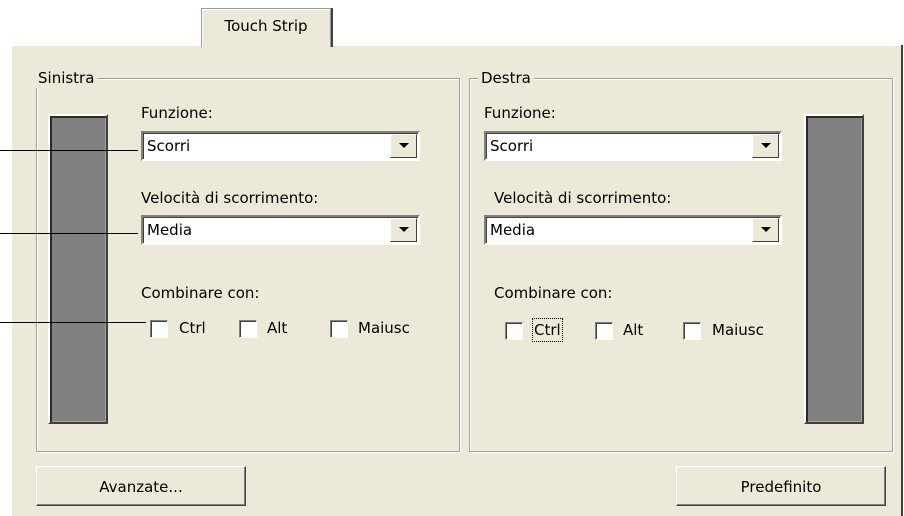 The width and height of the screenshot is (904, 516). I want to click on left-function-value: Scorri, so click(169, 146).